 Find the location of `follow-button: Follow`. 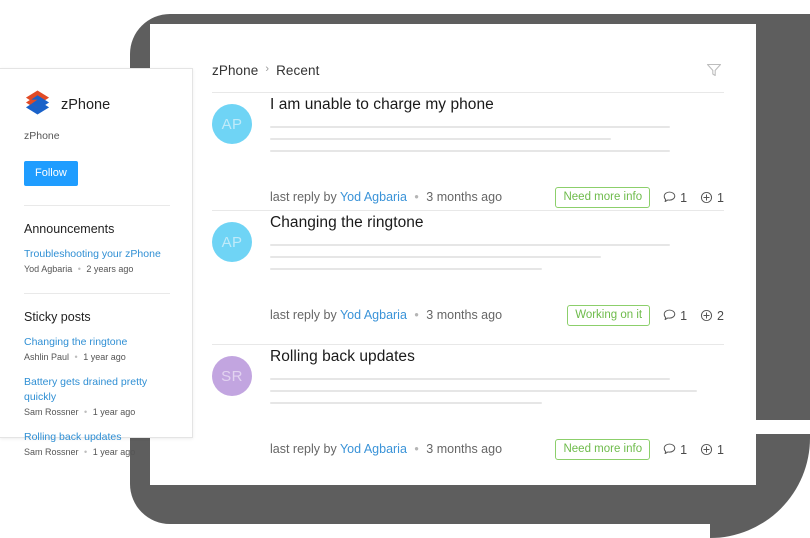

follow-button: Follow is located at coordinates (51, 173).